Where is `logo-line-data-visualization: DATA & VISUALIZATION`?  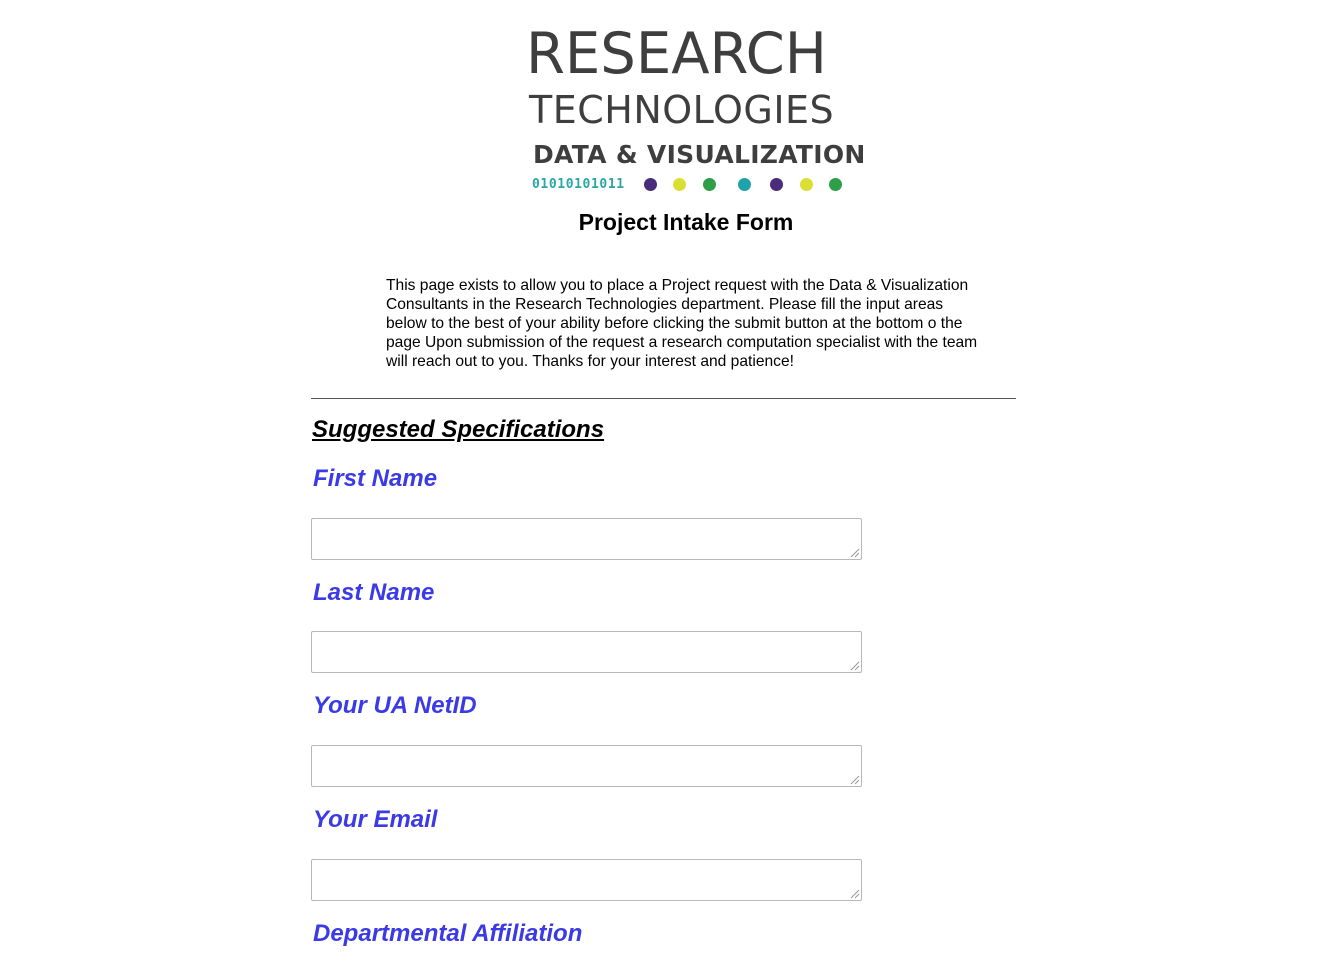 logo-line-data-visualization: DATA & VISUALIZATION is located at coordinates (699, 154).